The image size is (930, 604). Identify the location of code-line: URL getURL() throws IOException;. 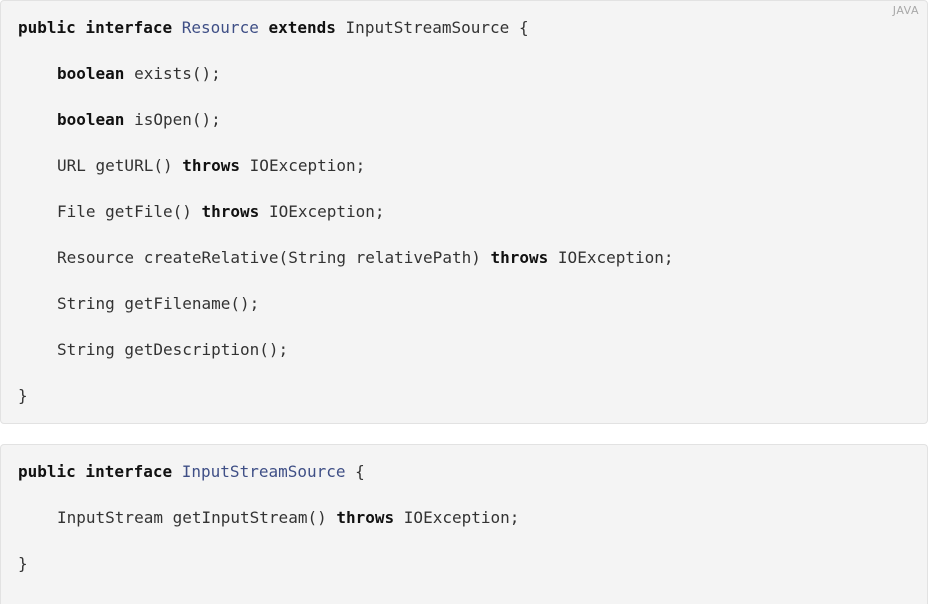
(211, 166).